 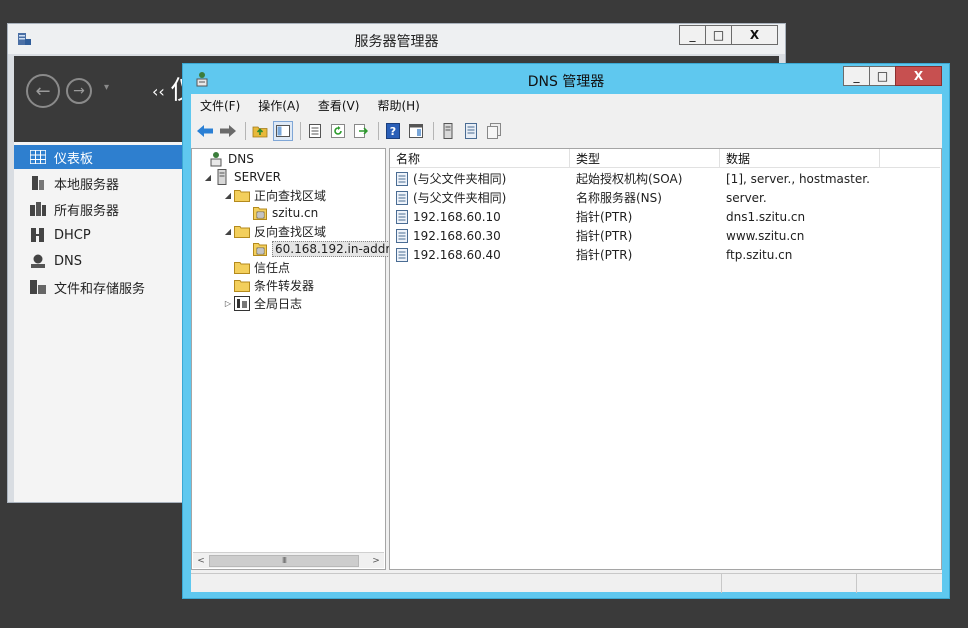 What do you see at coordinates (241, 177) in the screenshot?
I see `tree-node: ◢ SERVER` at bounding box center [241, 177].